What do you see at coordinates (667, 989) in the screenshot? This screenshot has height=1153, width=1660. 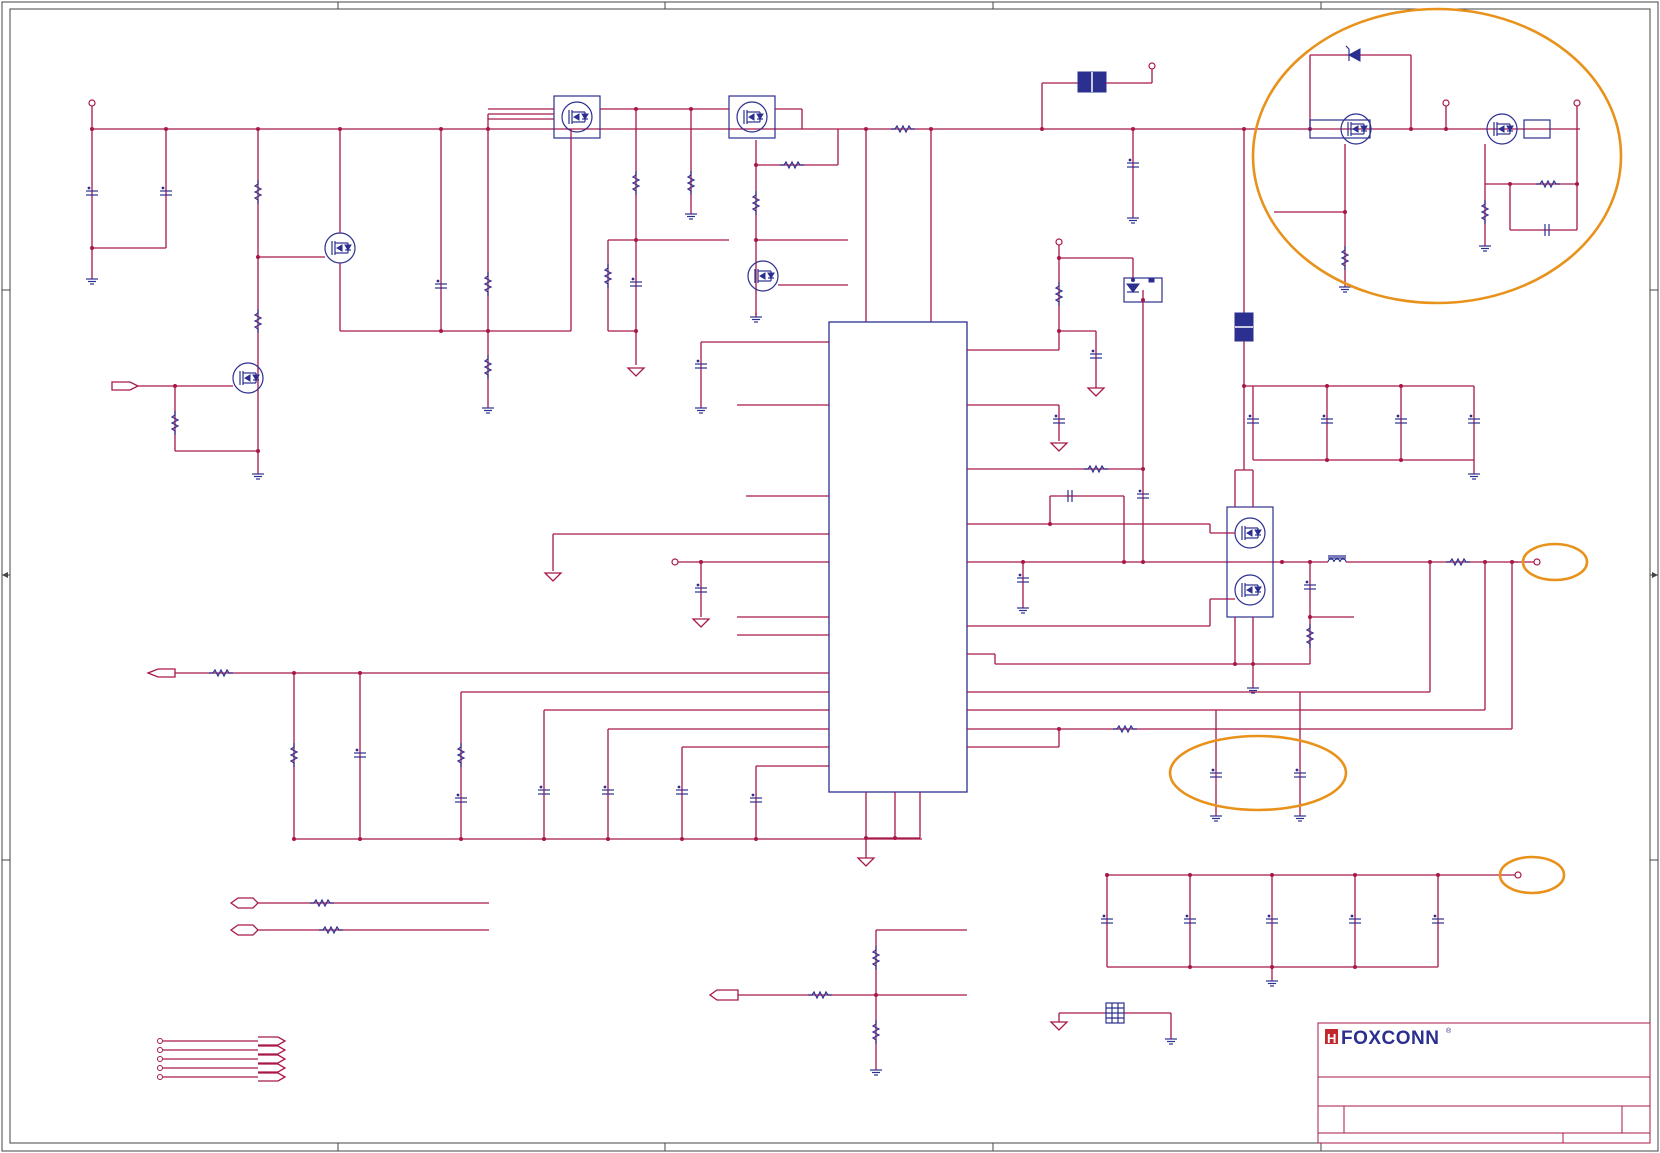 I see `misc-signals` at bounding box center [667, 989].